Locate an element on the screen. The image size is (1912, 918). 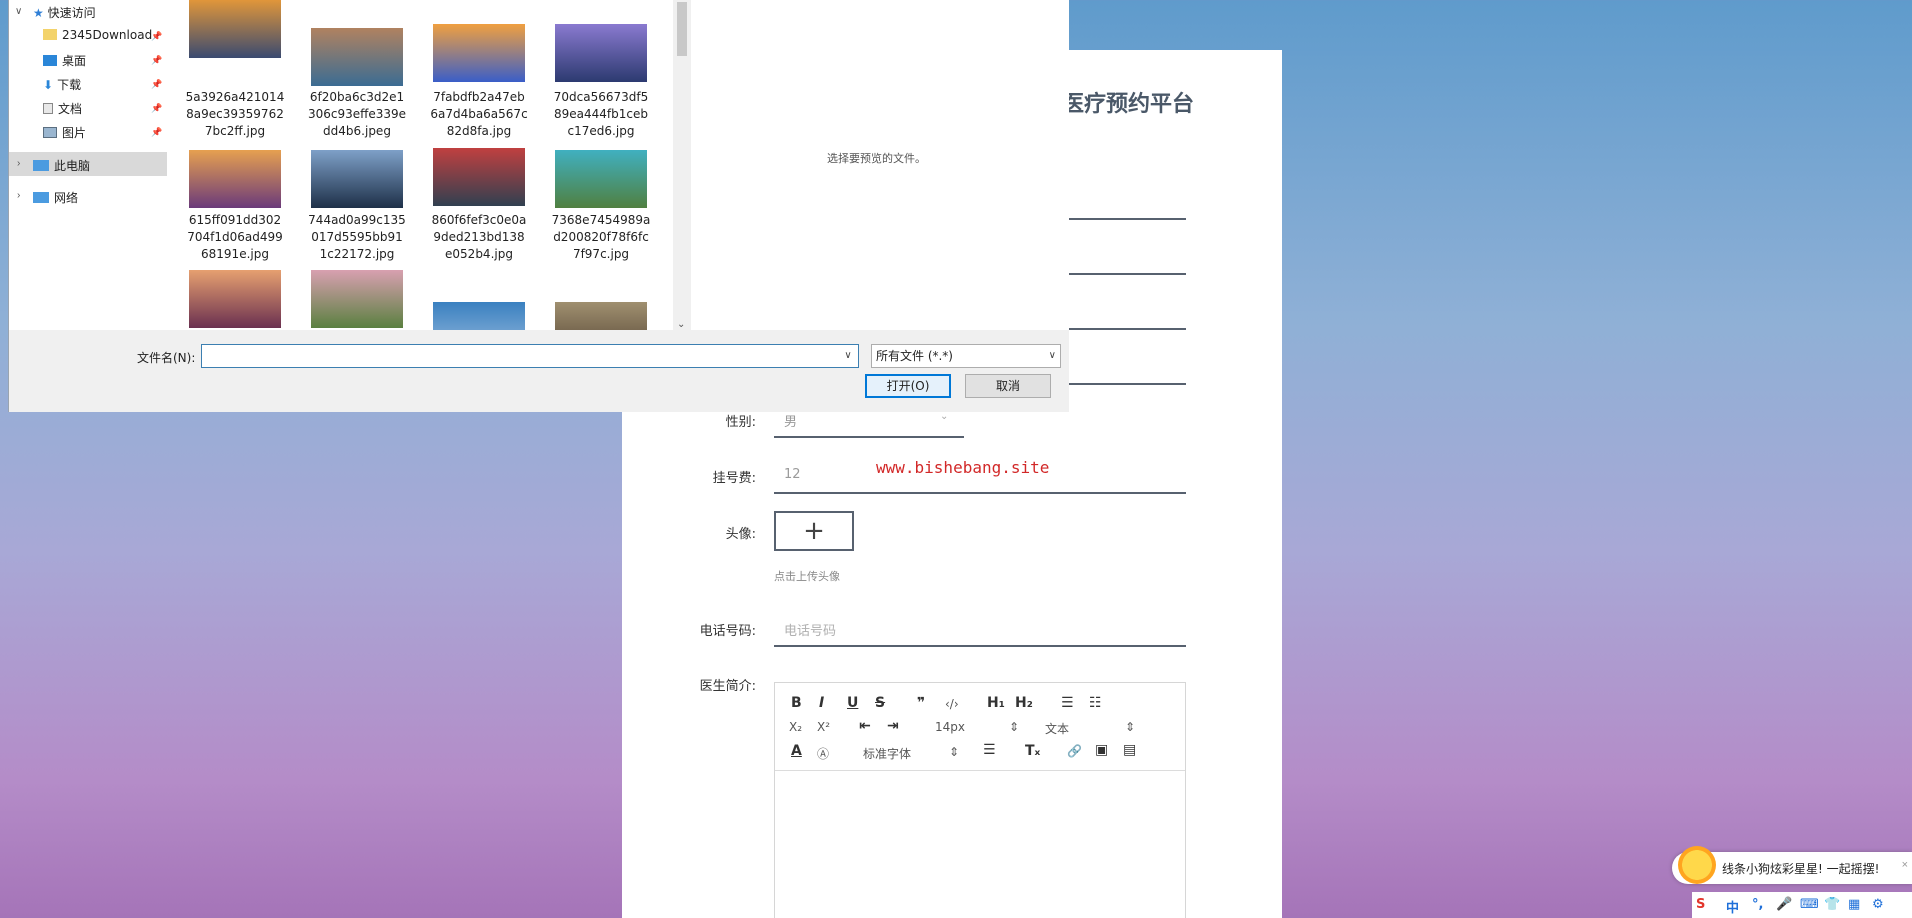
nav-item-documents: 文档 is located at coordinates (62, 108).